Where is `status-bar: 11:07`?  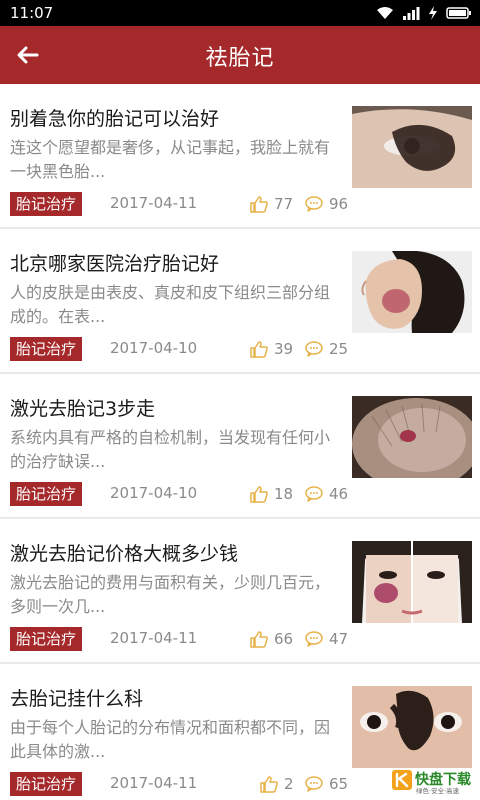 status-bar: 11:07 is located at coordinates (240, 13).